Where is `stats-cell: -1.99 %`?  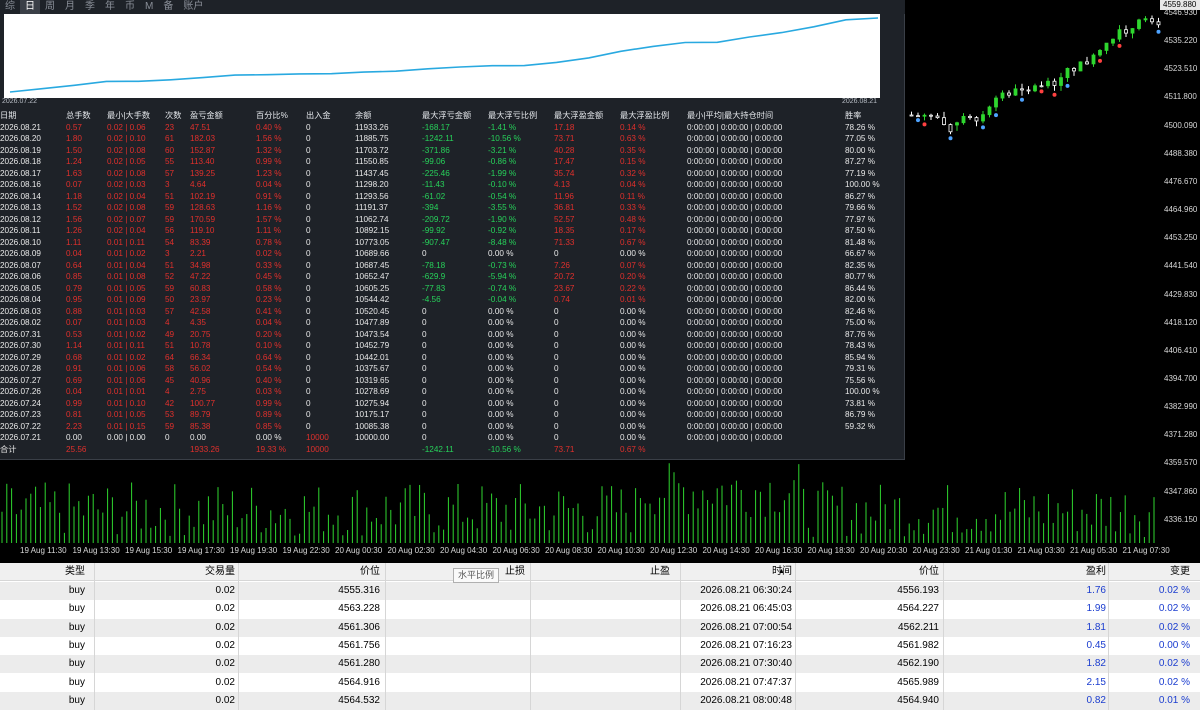 stats-cell: -1.99 % is located at coordinates (502, 173).